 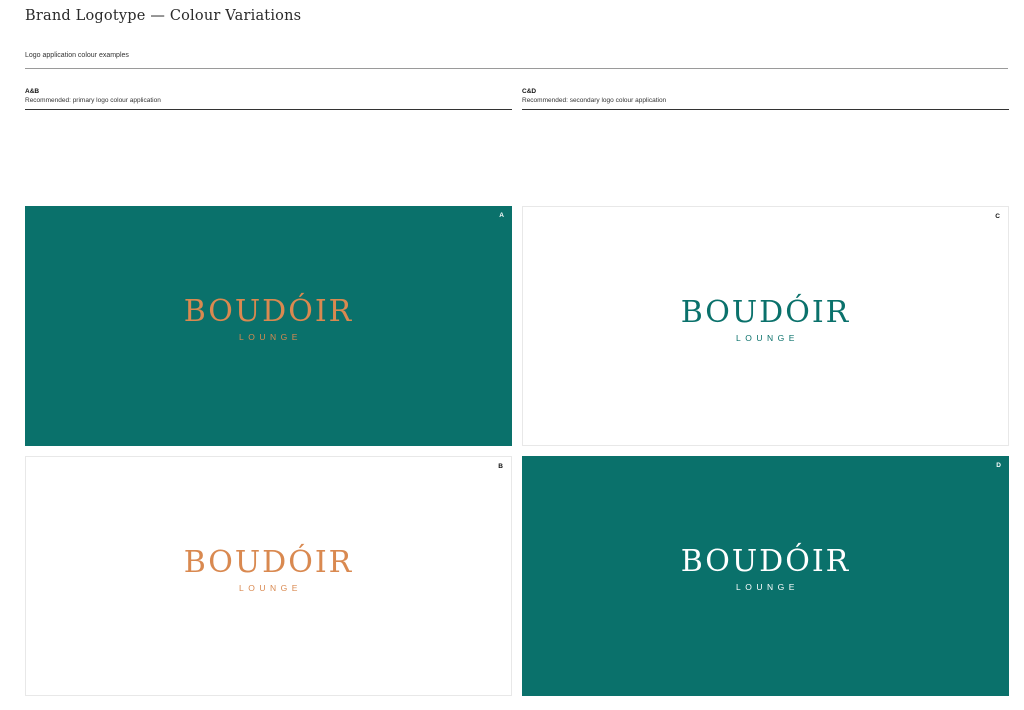 What do you see at coordinates (500, 466) in the screenshot?
I see `panel-letter-b: B` at bounding box center [500, 466].